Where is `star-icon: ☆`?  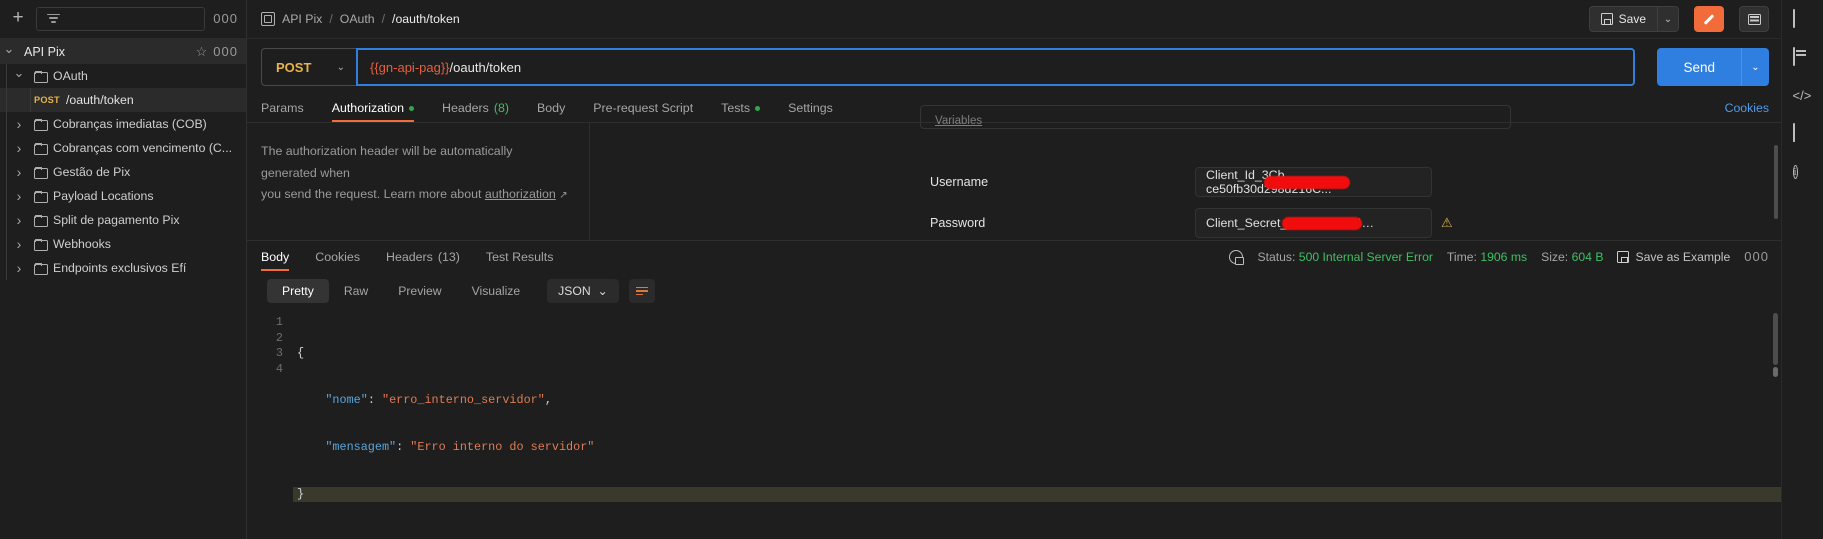
star-icon: ☆ is located at coordinates (202, 52).